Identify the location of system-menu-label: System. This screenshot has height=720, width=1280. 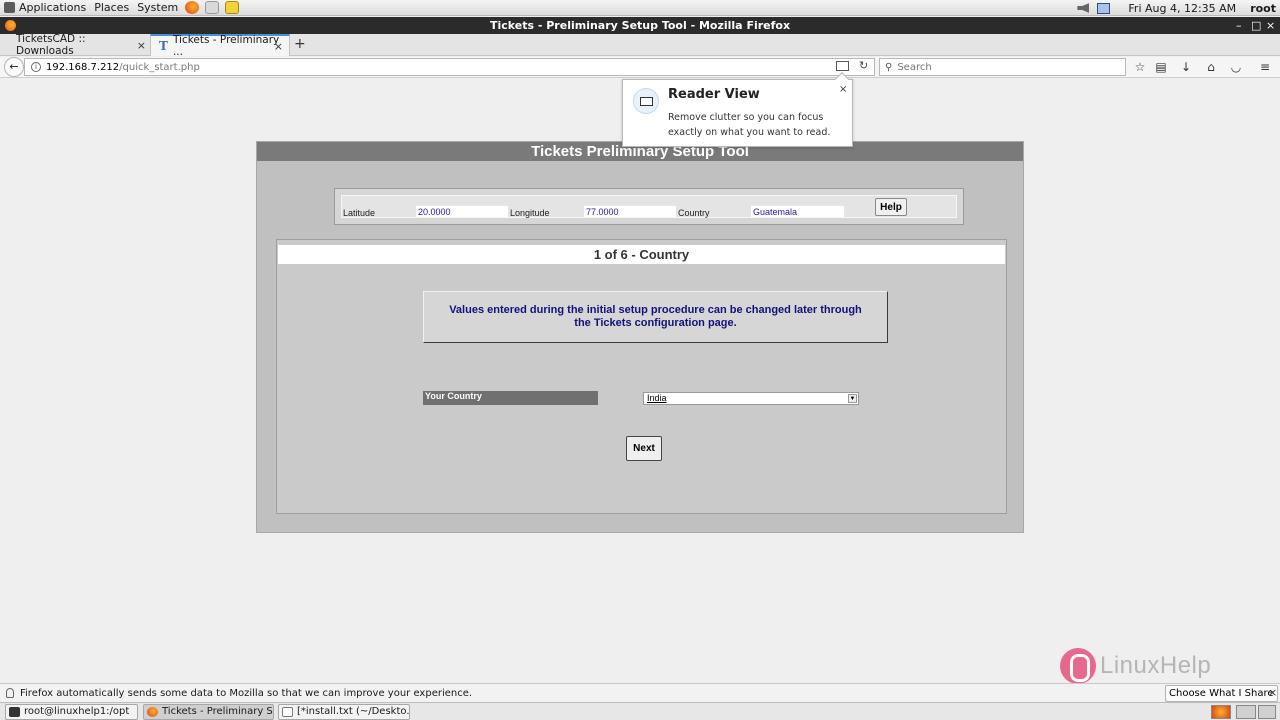
(158, 7).